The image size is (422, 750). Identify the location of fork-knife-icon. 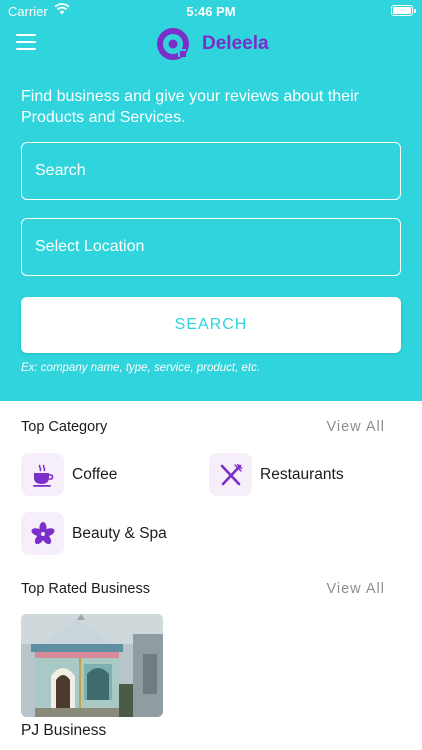
(230, 474).